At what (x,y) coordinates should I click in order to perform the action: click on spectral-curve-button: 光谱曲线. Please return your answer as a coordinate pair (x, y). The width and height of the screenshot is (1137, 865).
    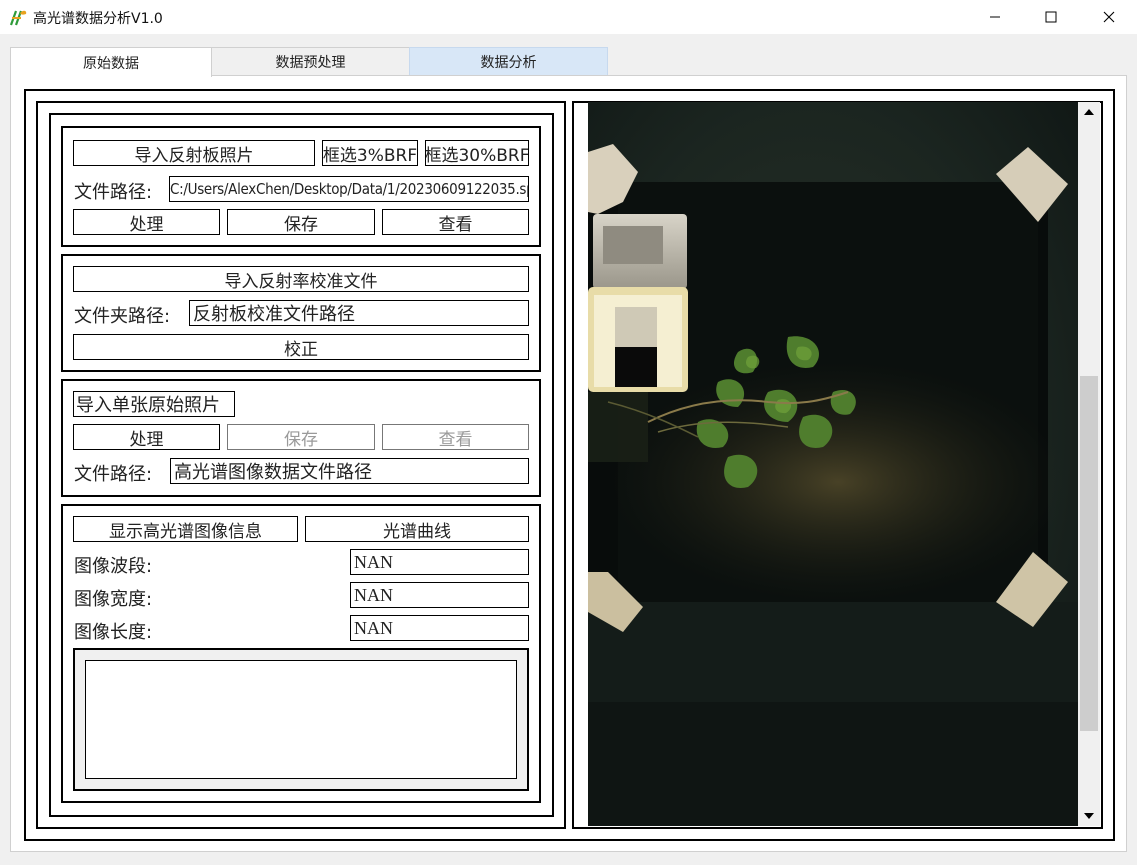
    Looking at the image, I should click on (417, 529).